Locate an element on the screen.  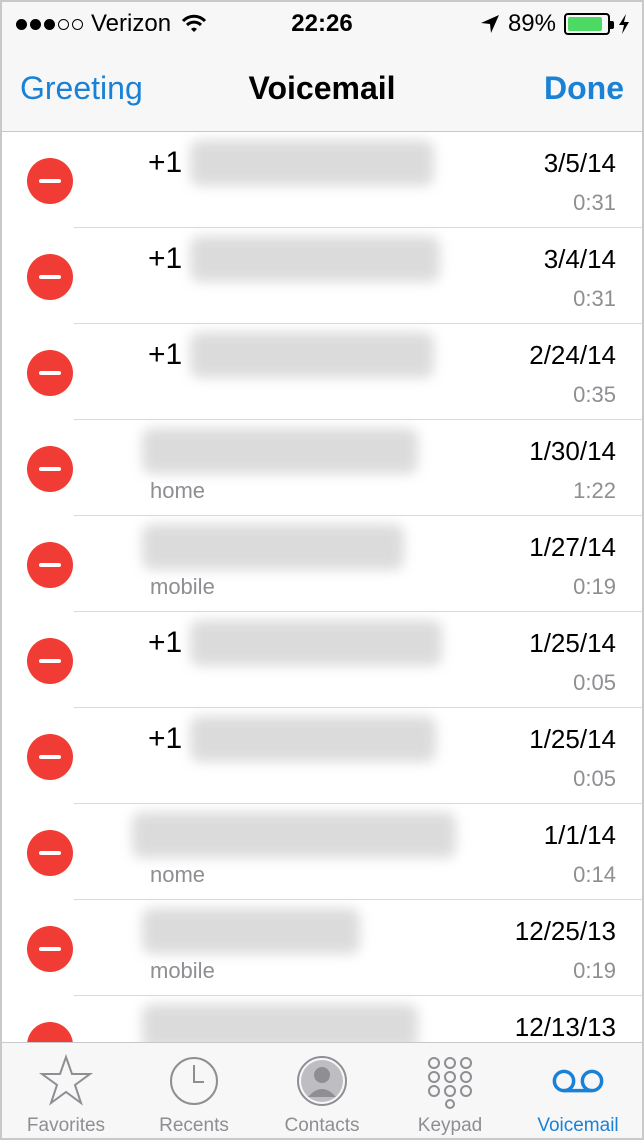
star-icon is located at coordinates (66, 1081).